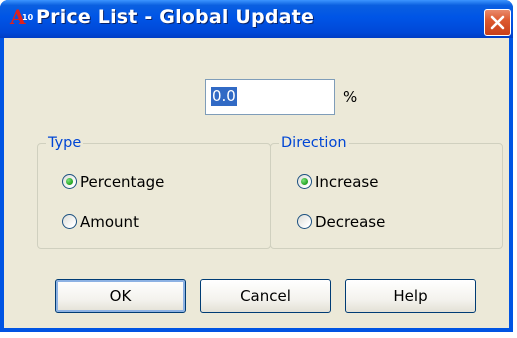 The width and height of the screenshot is (517, 338). Describe the element at coordinates (224, 96) in the screenshot. I see `value-input-text: 0.0` at that location.